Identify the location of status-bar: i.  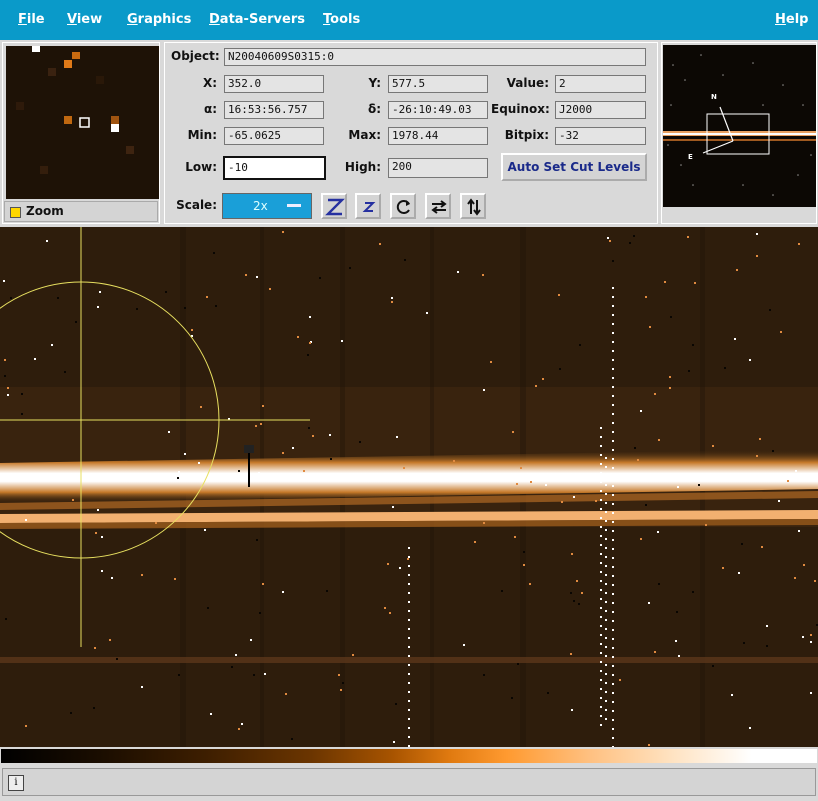
(409, 782).